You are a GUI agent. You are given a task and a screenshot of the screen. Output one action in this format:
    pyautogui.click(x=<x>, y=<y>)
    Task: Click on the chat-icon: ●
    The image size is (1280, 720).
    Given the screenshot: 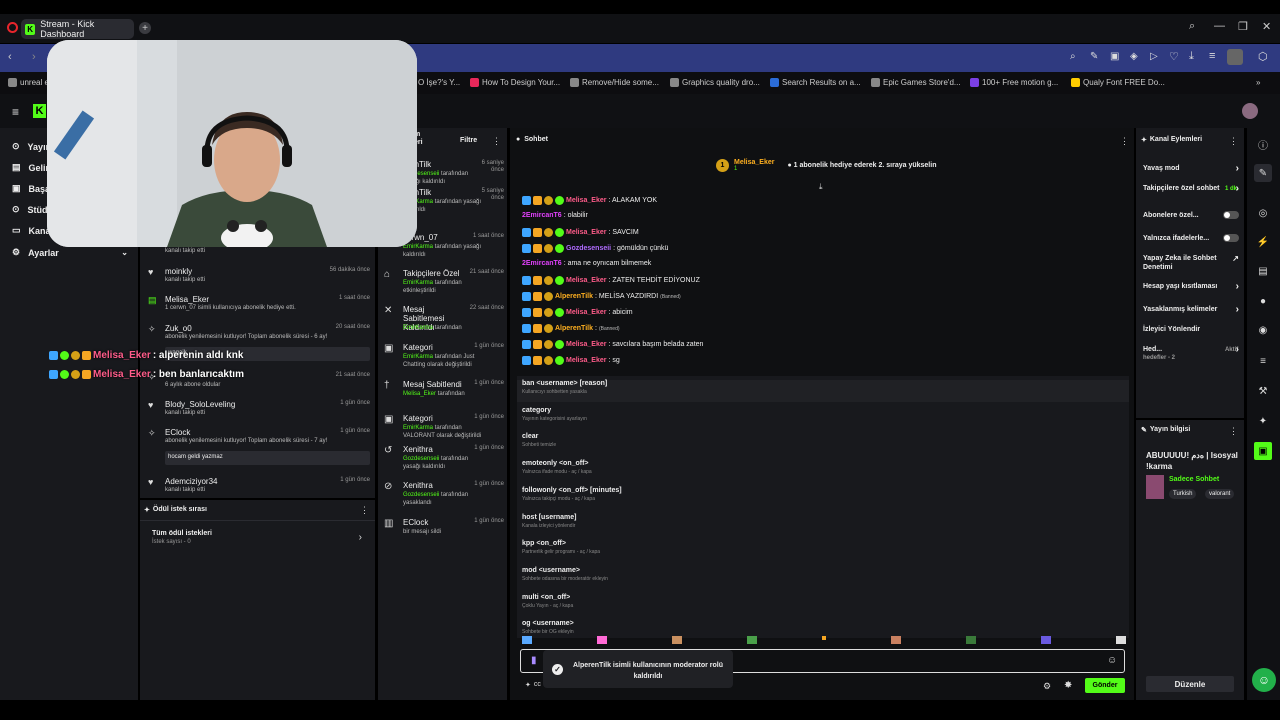 What is the action you would take?
    pyautogui.click(x=1263, y=301)
    